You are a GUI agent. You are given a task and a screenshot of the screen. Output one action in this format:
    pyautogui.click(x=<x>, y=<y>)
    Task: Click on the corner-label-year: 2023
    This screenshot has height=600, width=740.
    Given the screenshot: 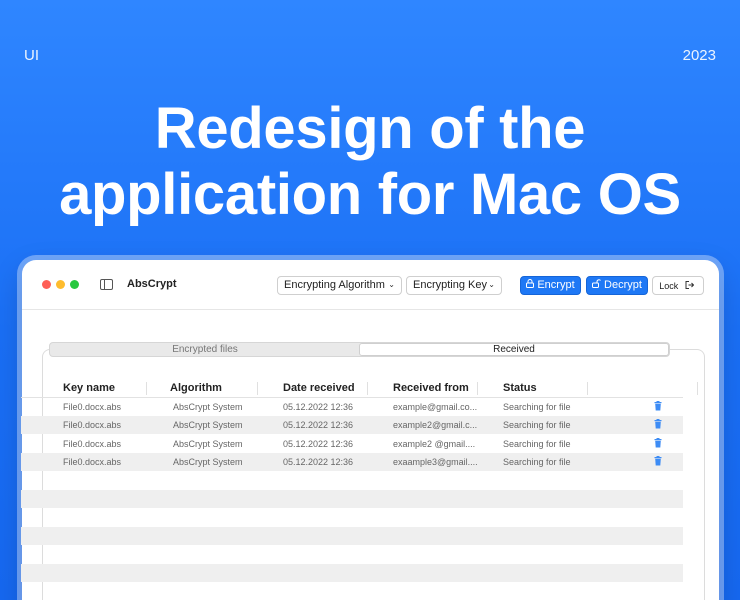 What is the action you would take?
    pyautogui.click(x=699, y=55)
    